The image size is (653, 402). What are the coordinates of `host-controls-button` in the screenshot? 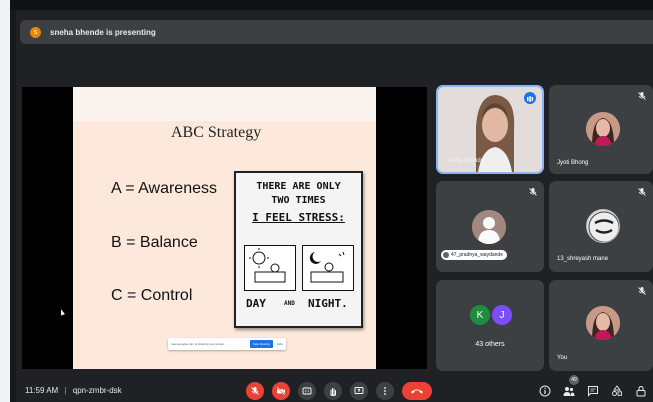 It's located at (641, 391).